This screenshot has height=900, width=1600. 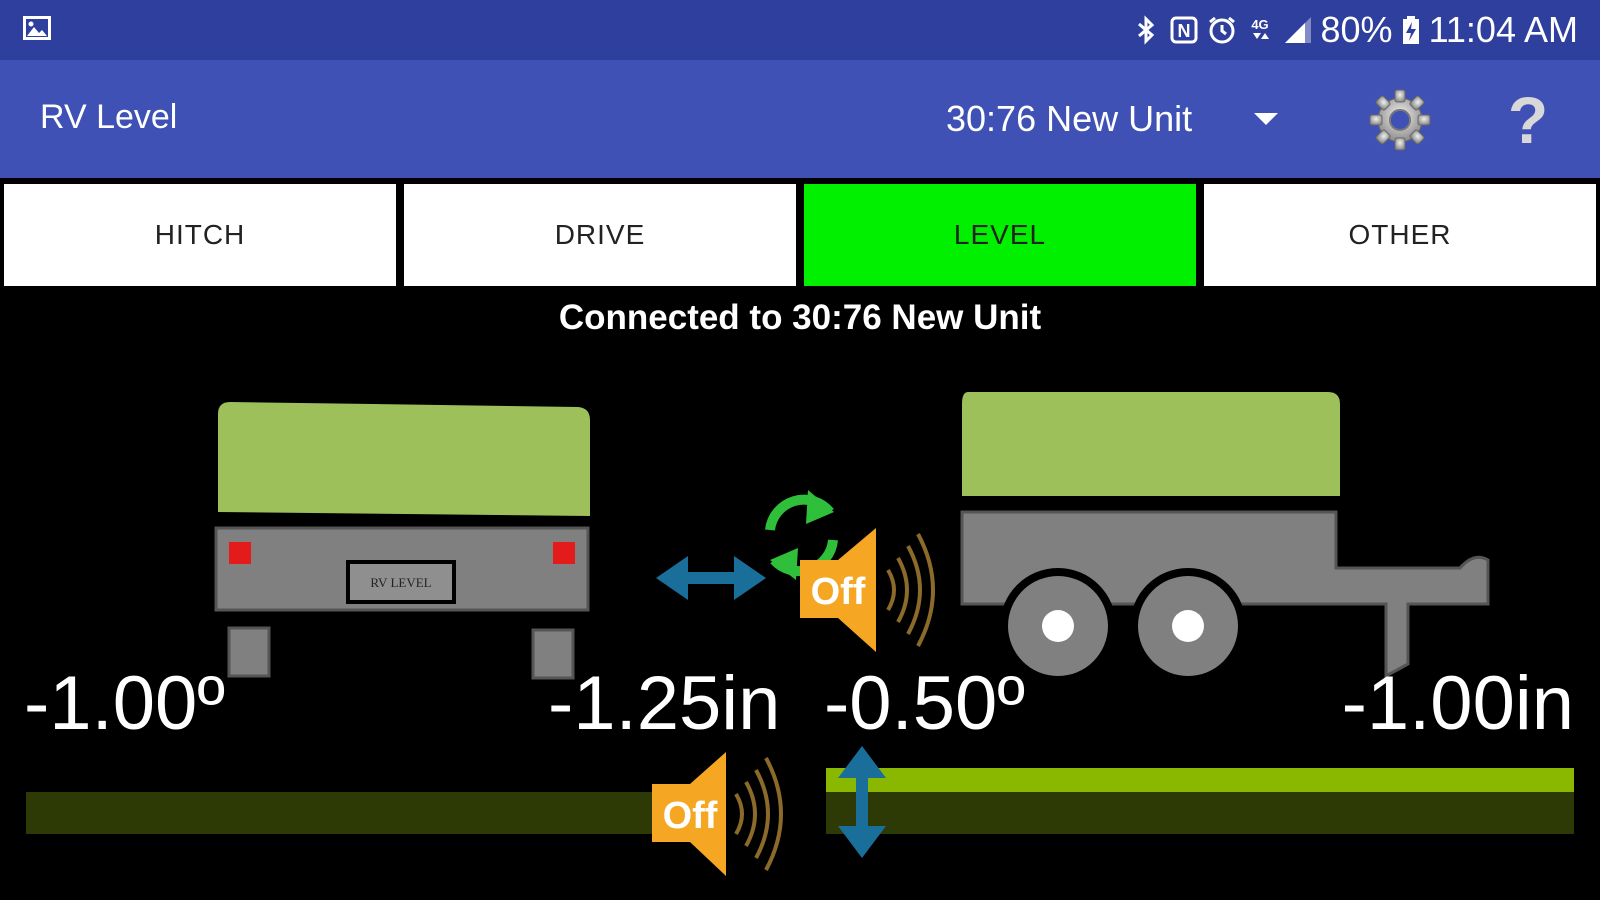 I want to click on side-height-reading: -1.00in, so click(x=1457, y=703).